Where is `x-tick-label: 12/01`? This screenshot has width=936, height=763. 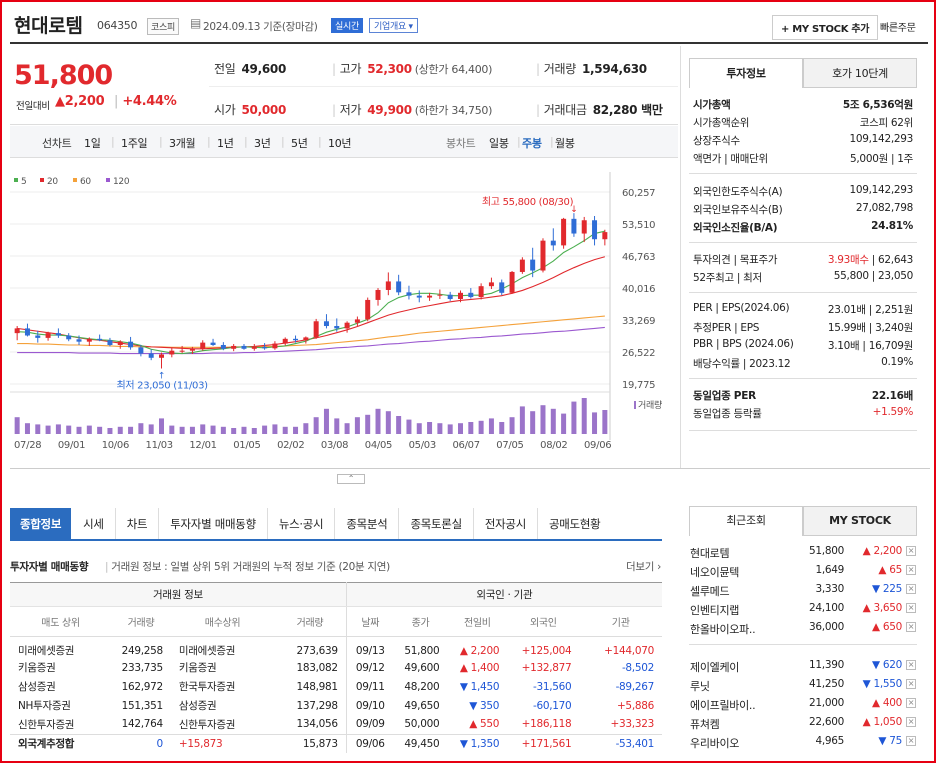
x-tick-label: 12/01 is located at coordinates (202, 445).